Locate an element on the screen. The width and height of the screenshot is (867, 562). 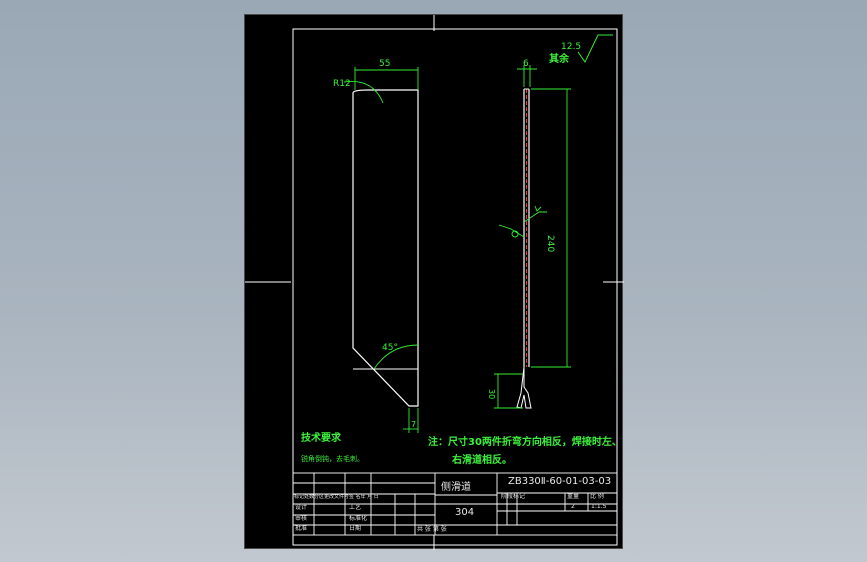
label-process: 工艺 is located at coordinates (355, 507).